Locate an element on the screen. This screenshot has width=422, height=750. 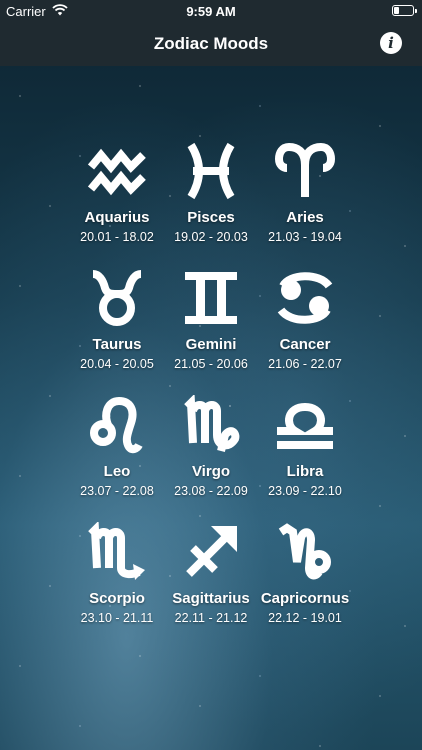
zodiac-dates: 23.09 - 22.10 is located at coordinates (305, 491).